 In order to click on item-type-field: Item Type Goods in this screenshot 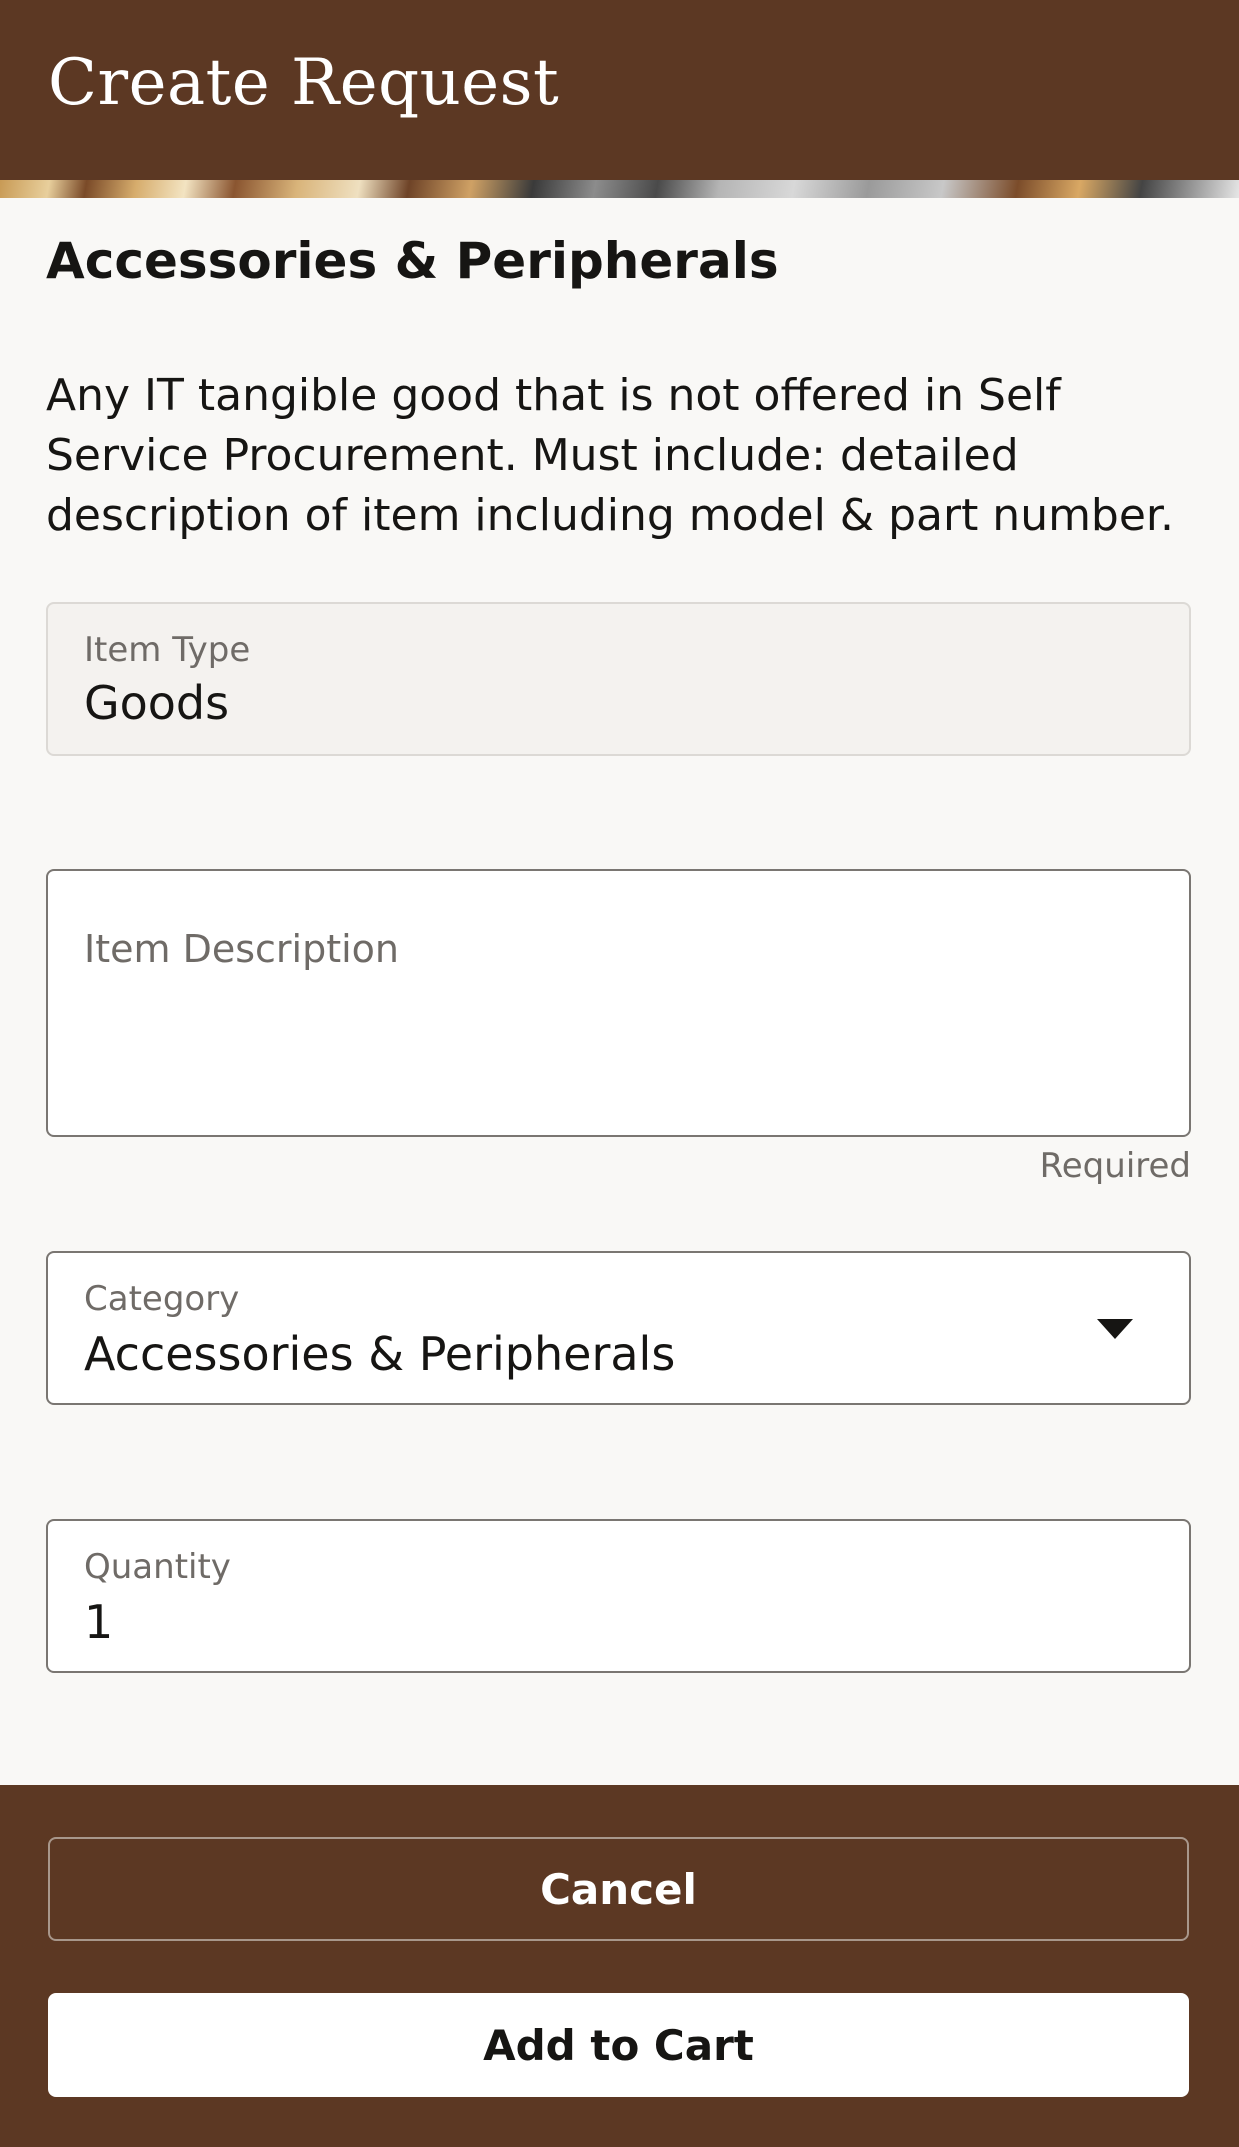, I will do `click(618, 679)`.